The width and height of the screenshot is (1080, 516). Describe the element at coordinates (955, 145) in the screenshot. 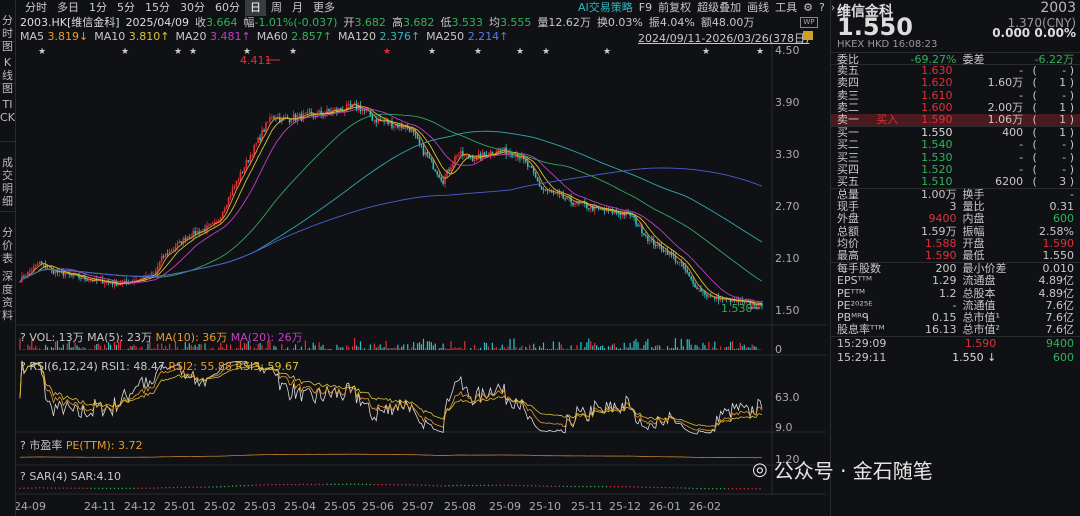

I see `bids-row: 买二 1.540-(-)` at that location.